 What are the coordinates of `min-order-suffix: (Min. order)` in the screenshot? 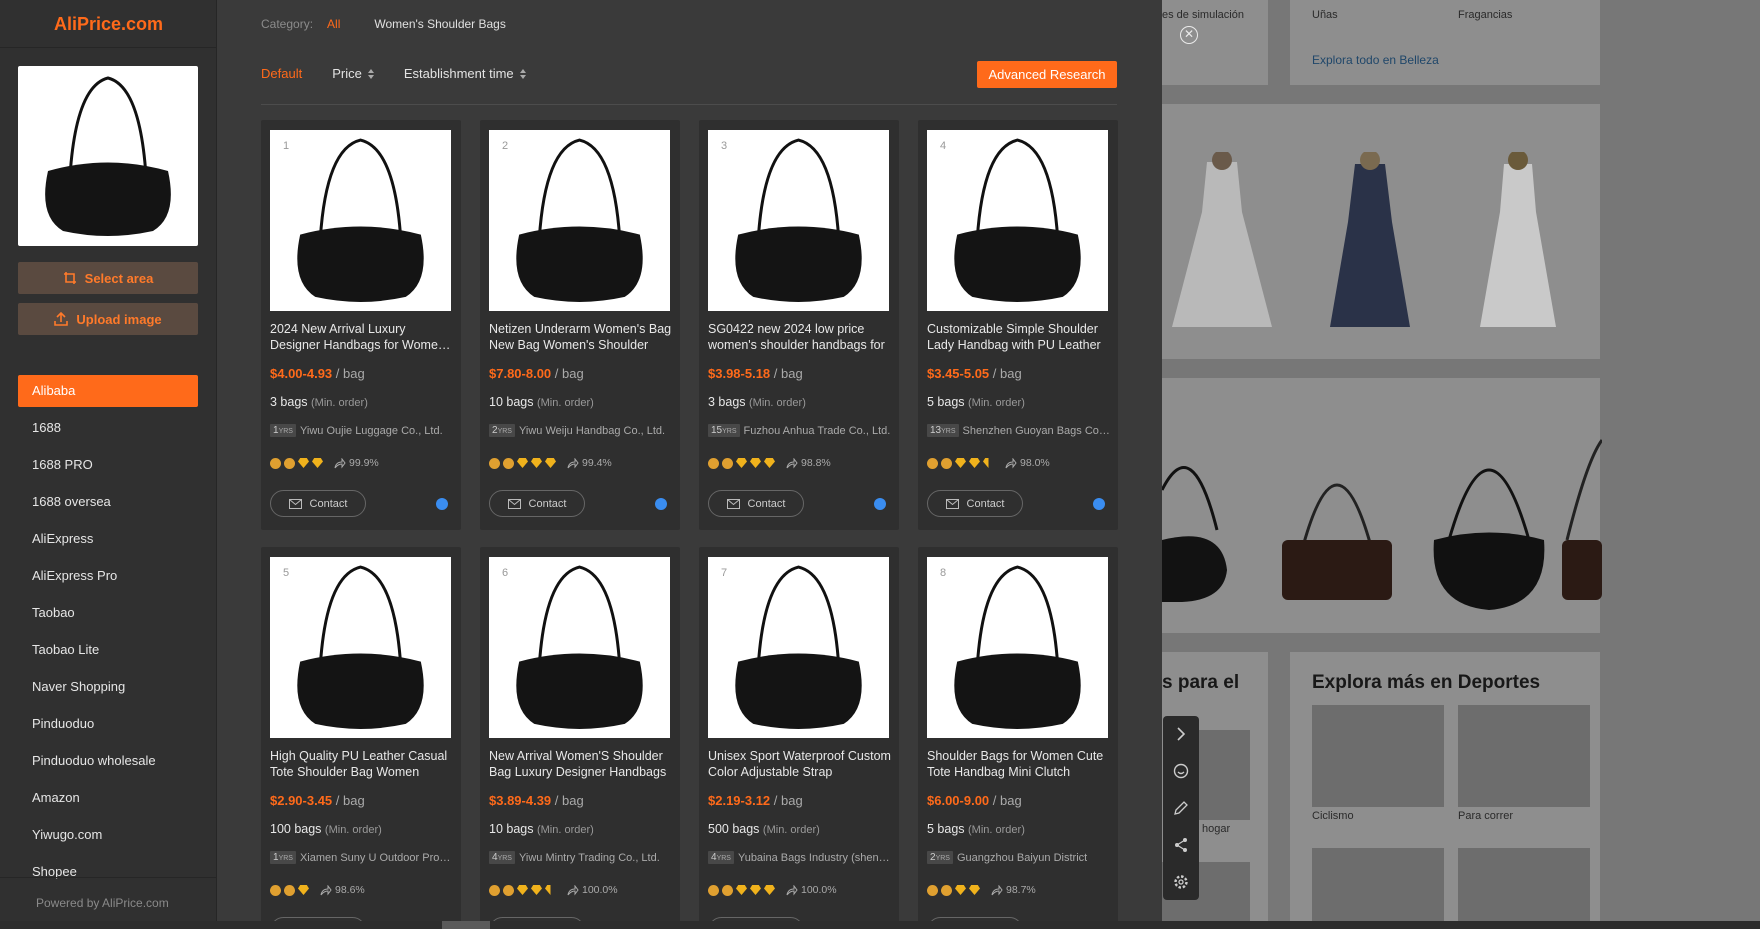 It's located at (996, 403).